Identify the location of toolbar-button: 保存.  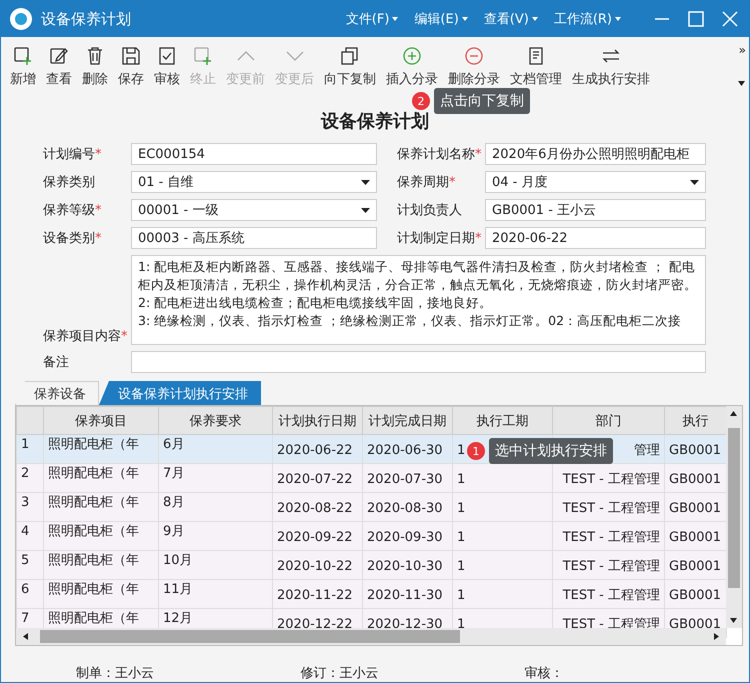
(131, 62).